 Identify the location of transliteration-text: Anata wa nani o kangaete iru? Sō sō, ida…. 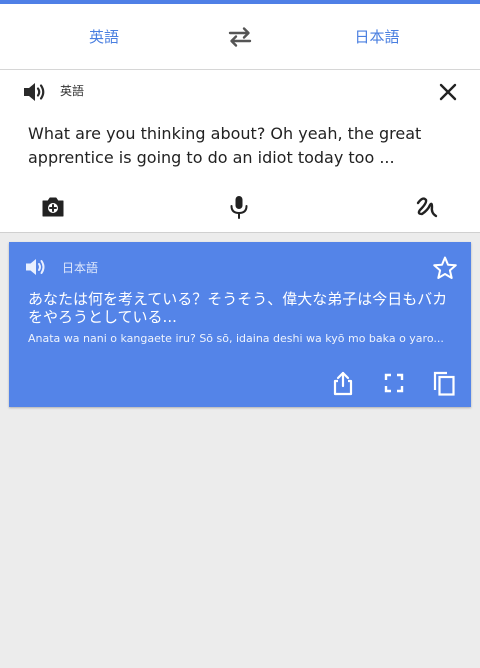
(236, 338).